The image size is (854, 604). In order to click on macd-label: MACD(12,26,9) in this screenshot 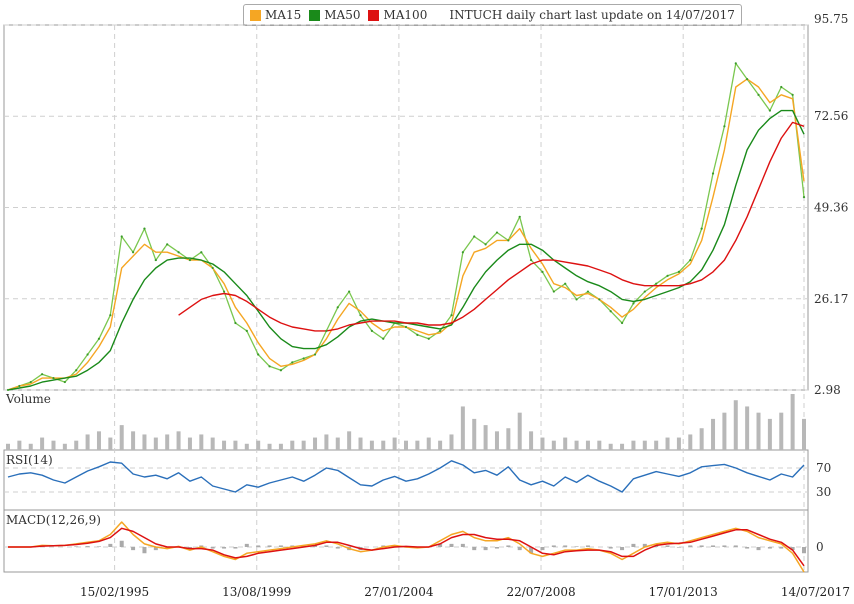, I will do `click(53, 520)`.